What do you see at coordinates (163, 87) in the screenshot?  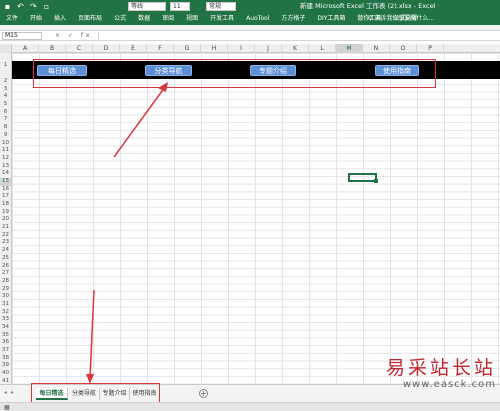 I see `arrow-up-head` at bounding box center [163, 87].